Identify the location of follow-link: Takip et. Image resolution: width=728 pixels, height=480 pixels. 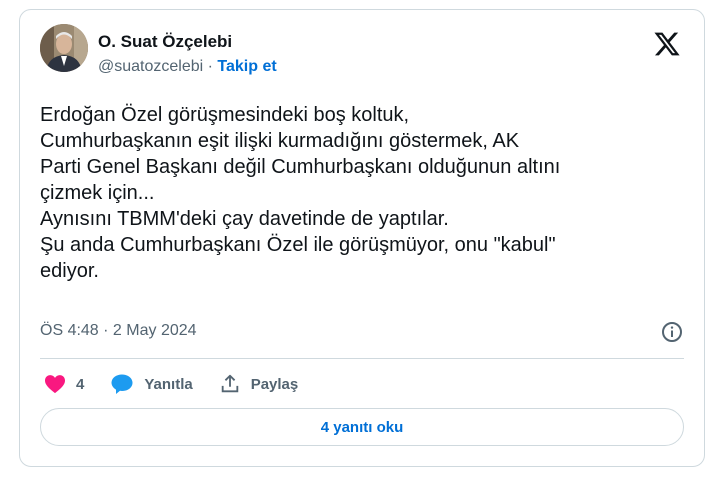
(246, 66).